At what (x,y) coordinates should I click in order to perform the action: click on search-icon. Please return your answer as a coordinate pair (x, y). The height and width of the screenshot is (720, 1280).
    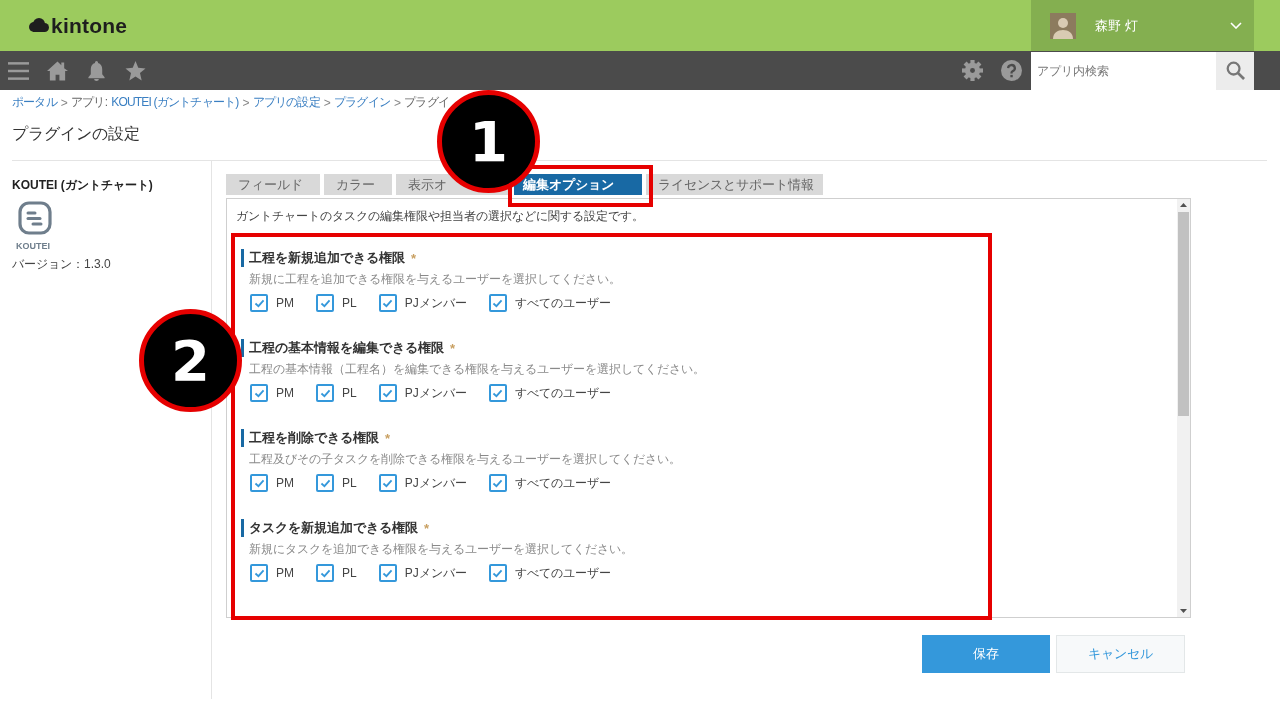
    Looking at the image, I should click on (1235, 70).